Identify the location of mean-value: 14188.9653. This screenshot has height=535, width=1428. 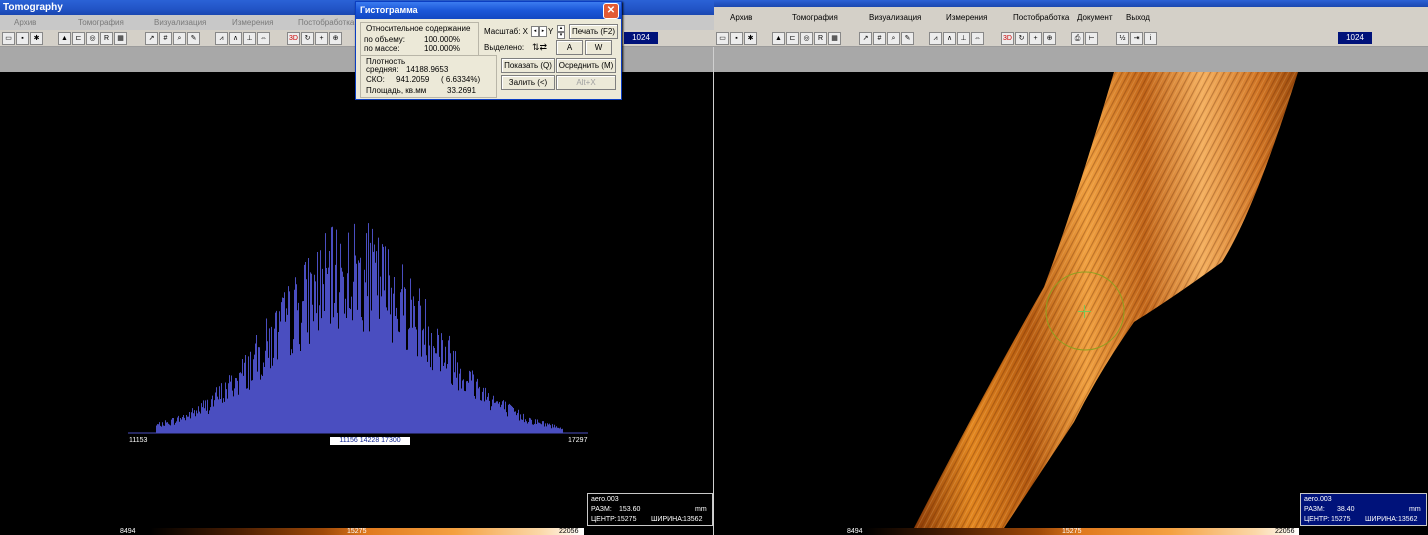
(427, 69).